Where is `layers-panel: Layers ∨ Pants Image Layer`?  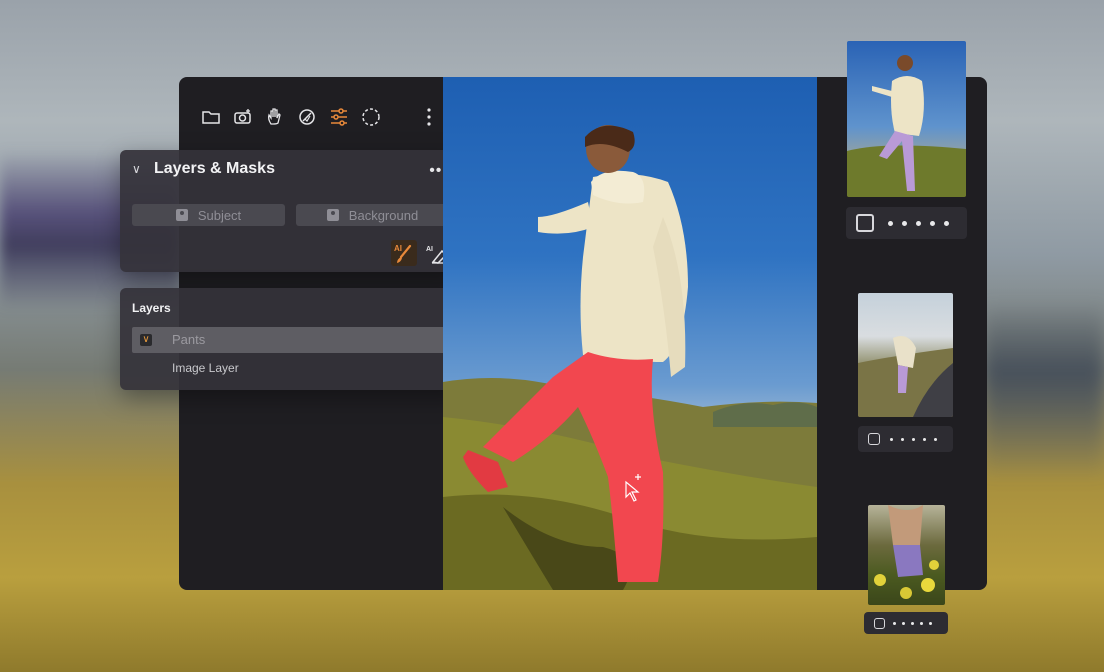 layers-panel: Layers ∨ Pants Image Layer is located at coordinates (290, 339).